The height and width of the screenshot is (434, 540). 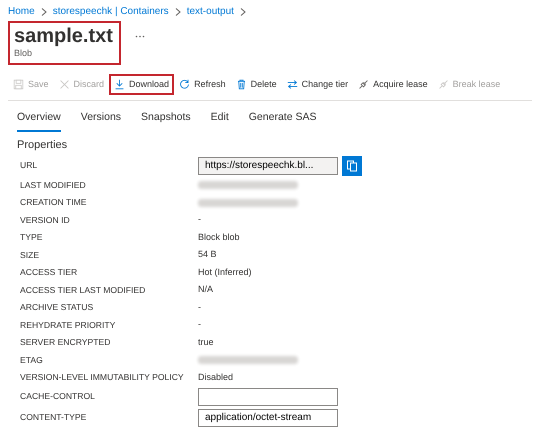 What do you see at coordinates (184, 84) in the screenshot?
I see `refresh-icon` at bounding box center [184, 84].